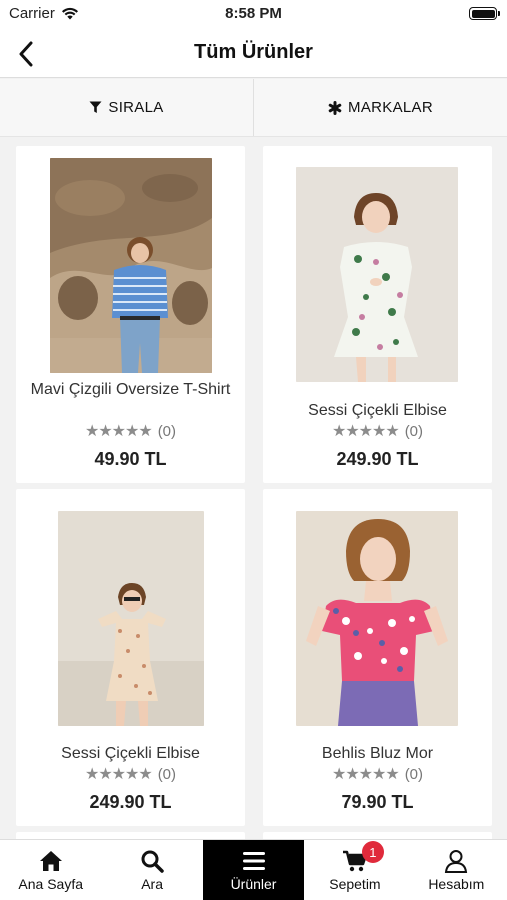 The width and height of the screenshot is (507, 900). I want to click on sort-button: SIRALA, so click(126, 107).